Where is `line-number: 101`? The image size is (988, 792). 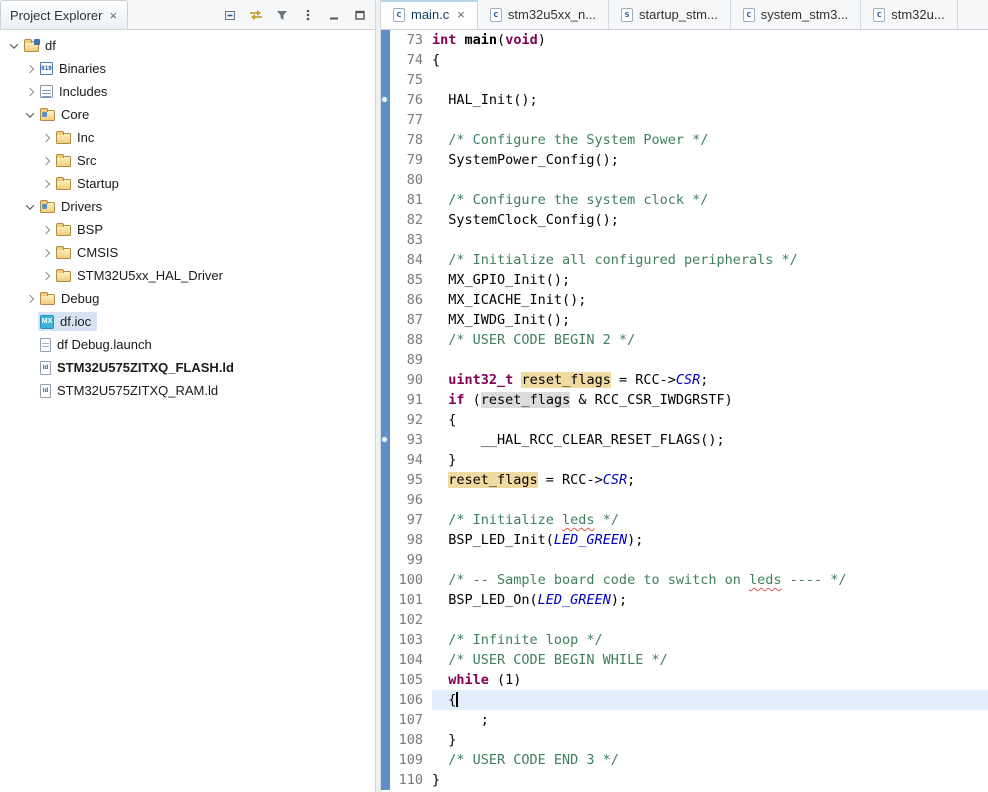 line-number: 101 is located at coordinates (411, 600).